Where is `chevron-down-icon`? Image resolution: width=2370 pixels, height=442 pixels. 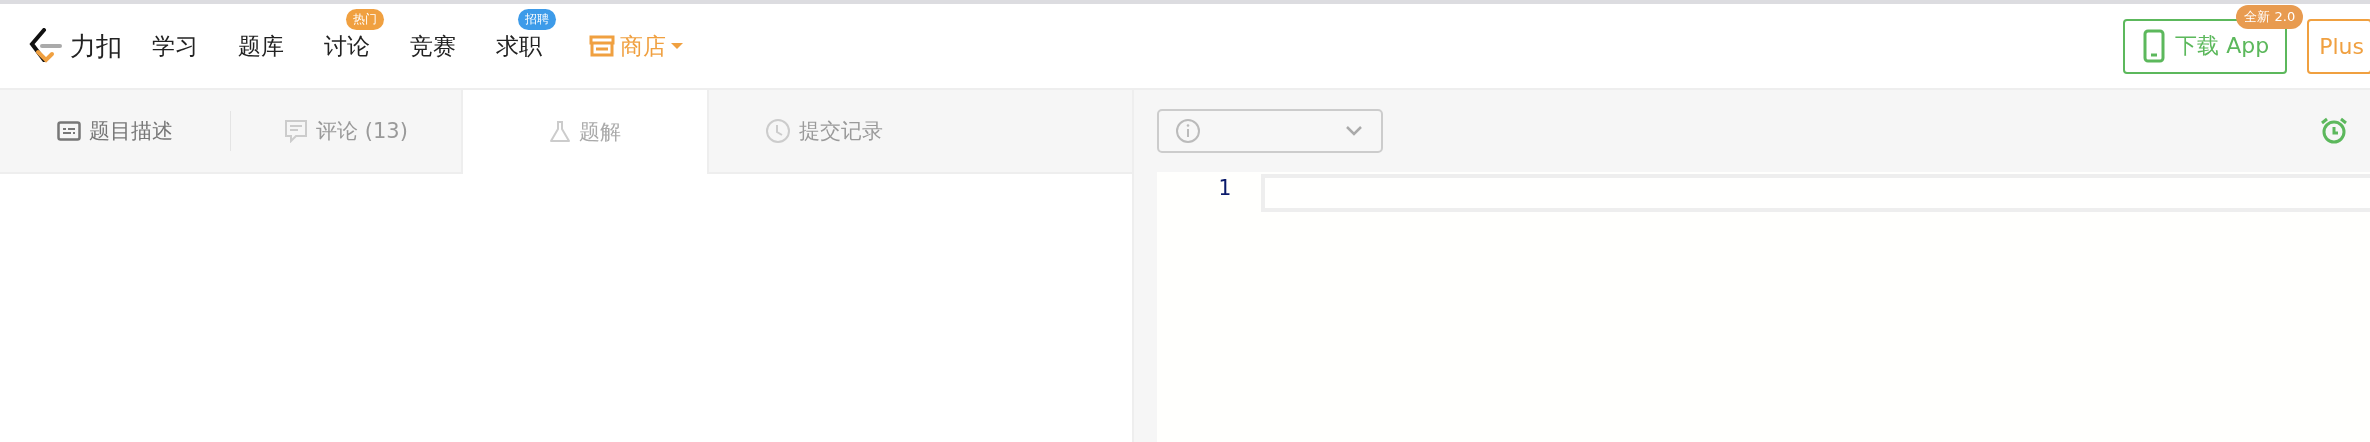
chevron-down-icon is located at coordinates (1354, 131).